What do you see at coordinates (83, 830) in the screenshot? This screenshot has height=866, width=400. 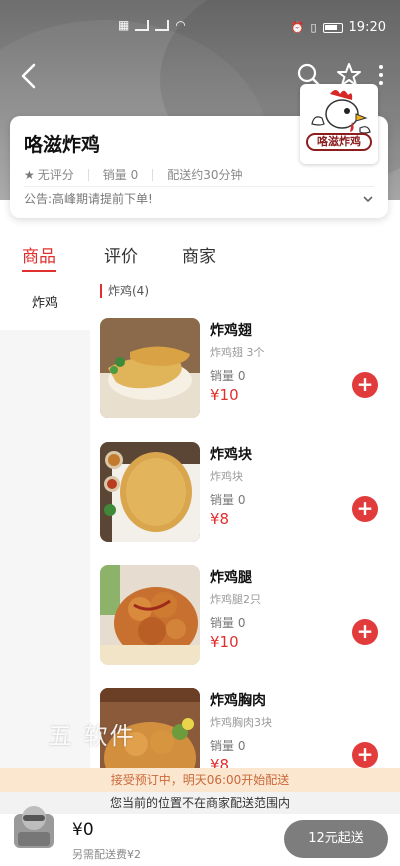 I see `cart-total: ¥0` at bounding box center [83, 830].